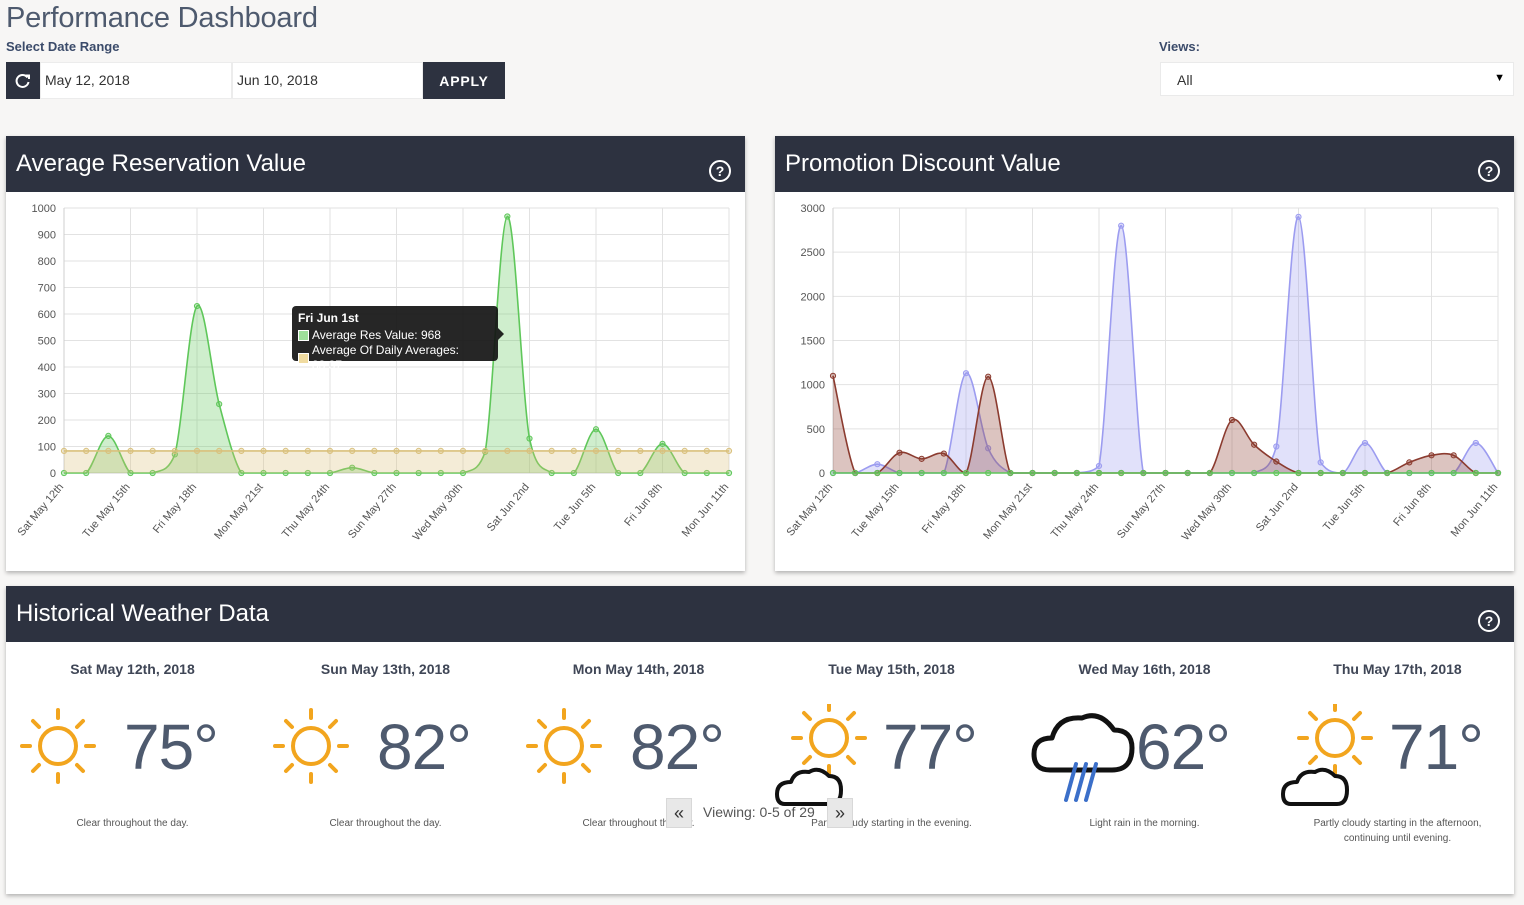 Image resolution: width=1524 pixels, height=905 pixels. I want to click on y-tick-label: 3000, so click(813, 209).